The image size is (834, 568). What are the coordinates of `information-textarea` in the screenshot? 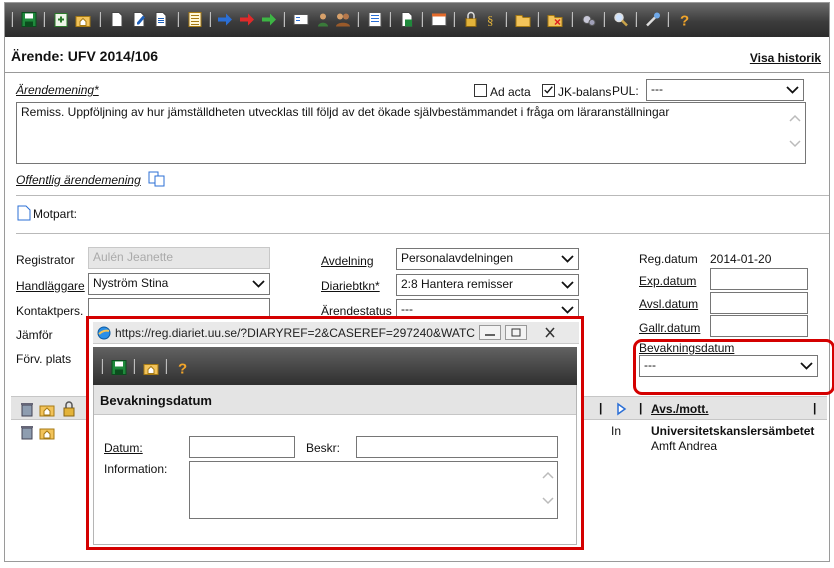 It's located at (373, 490).